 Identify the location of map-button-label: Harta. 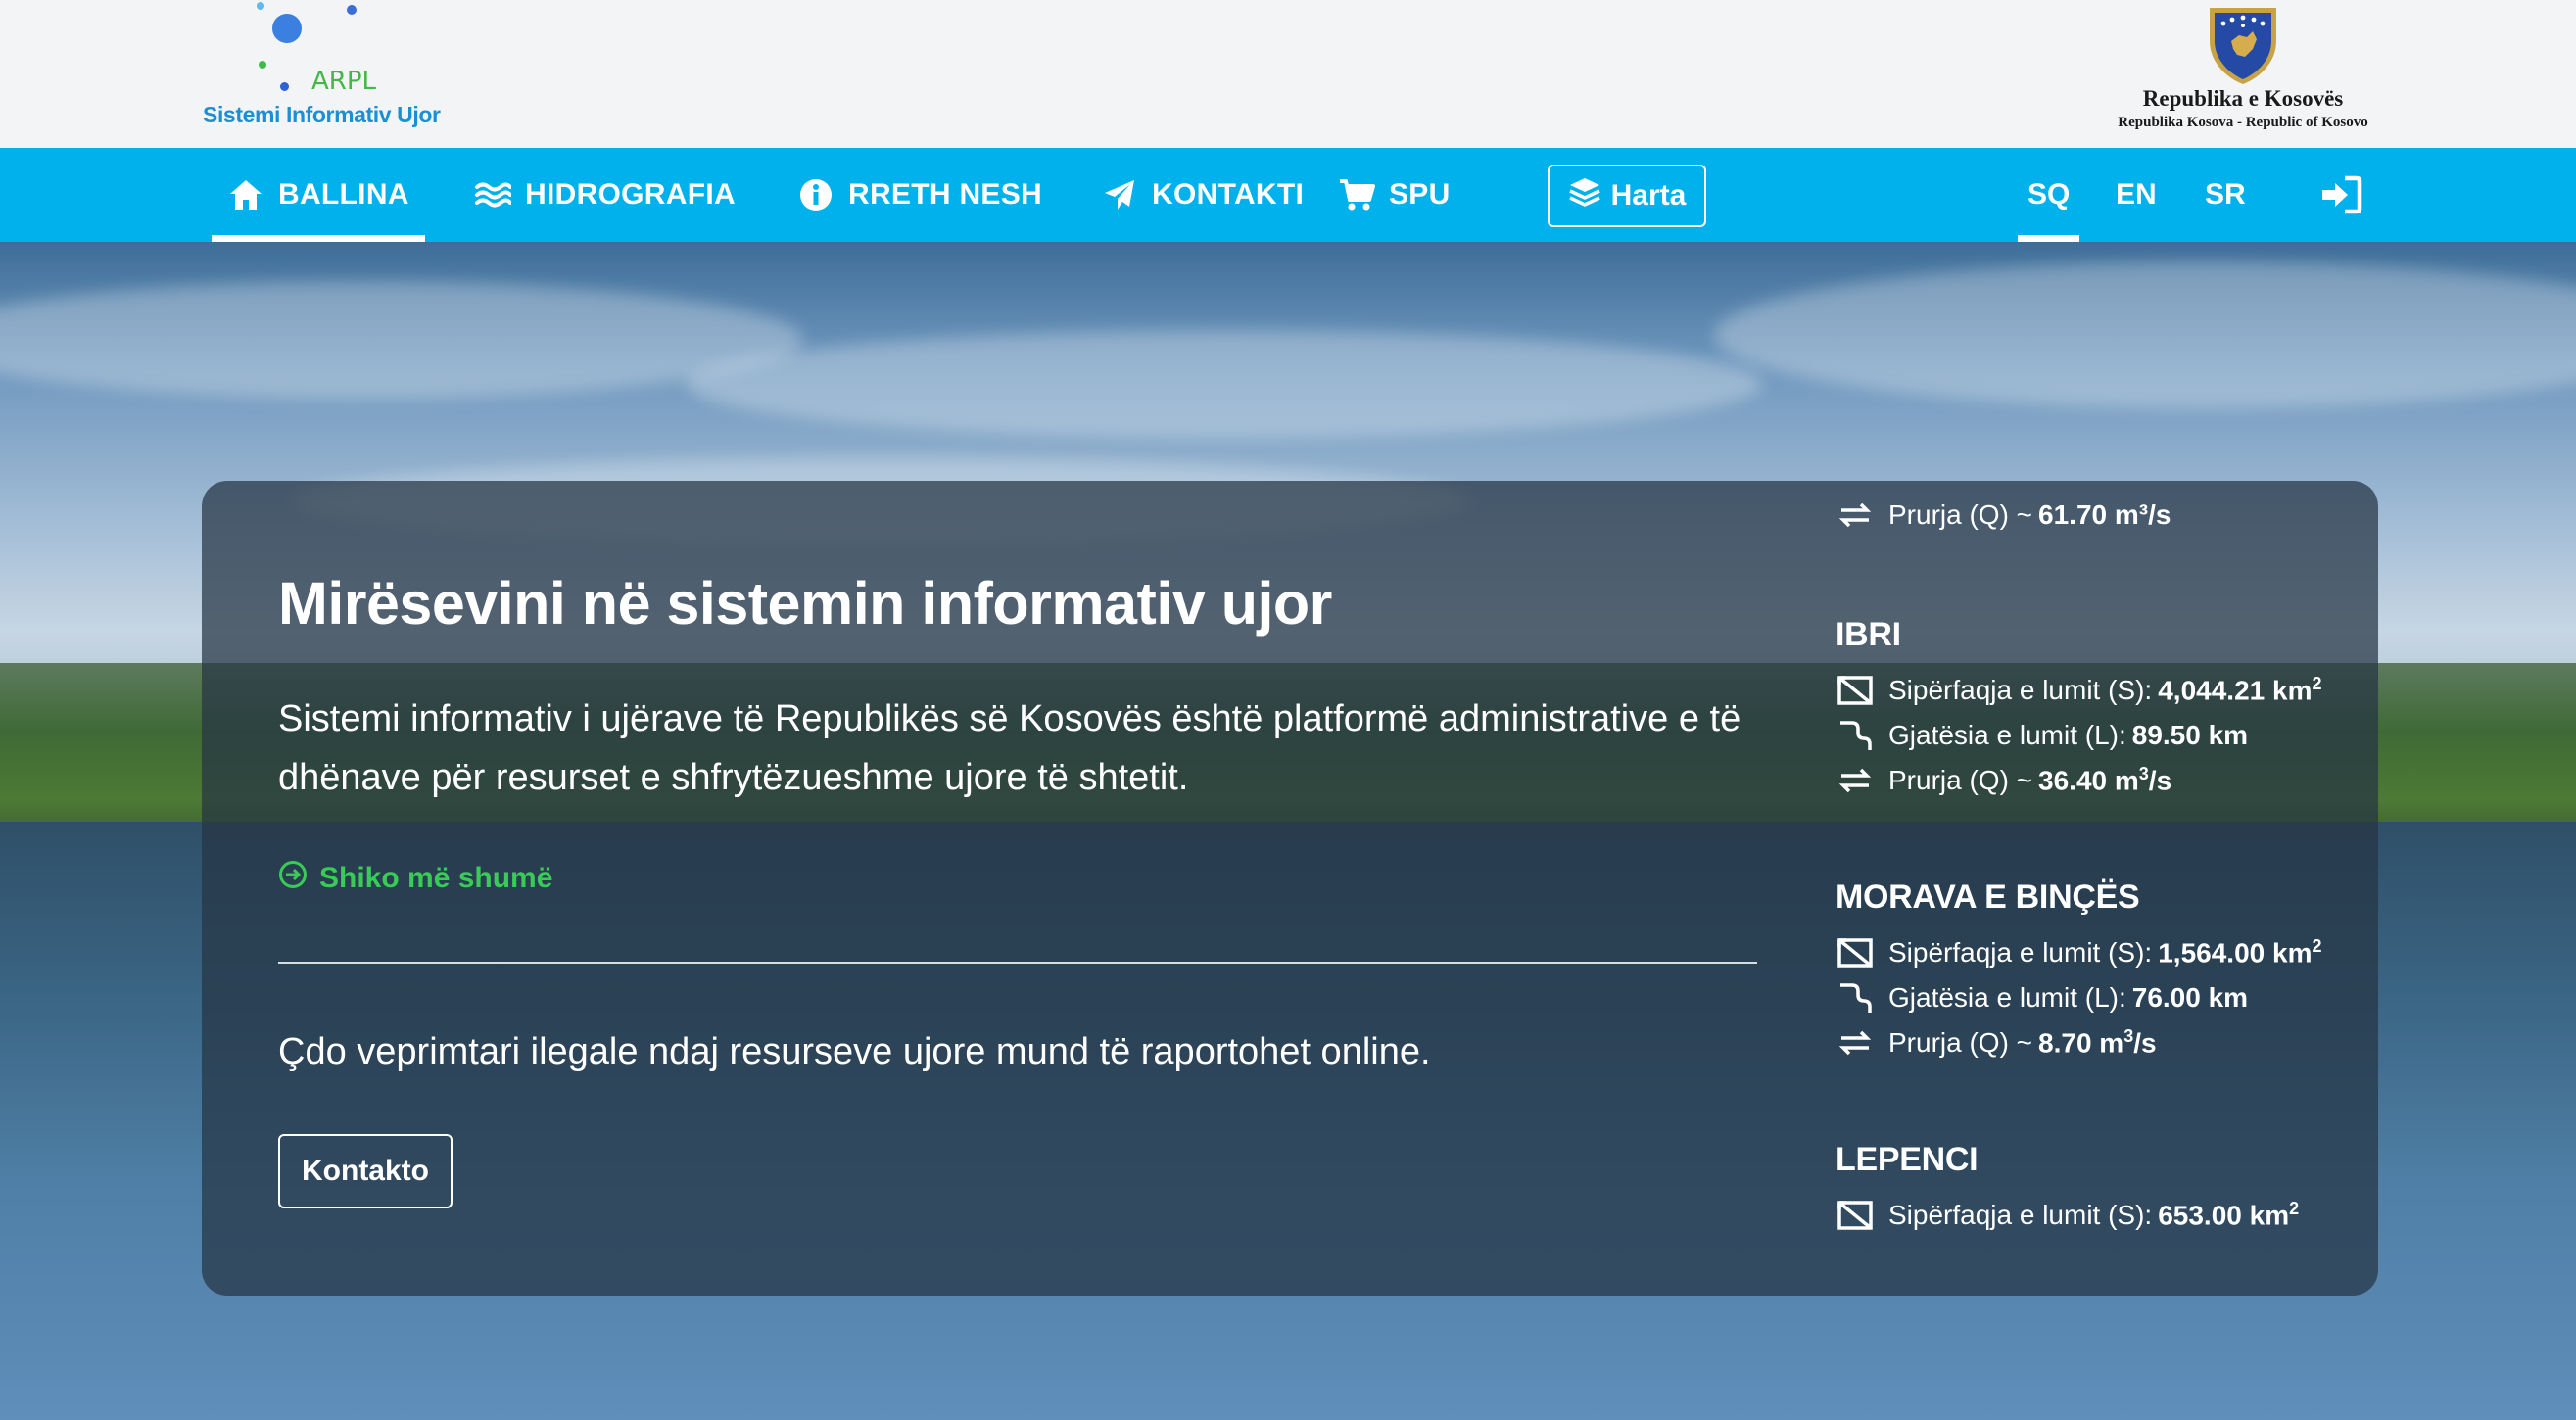
(1648, 195).